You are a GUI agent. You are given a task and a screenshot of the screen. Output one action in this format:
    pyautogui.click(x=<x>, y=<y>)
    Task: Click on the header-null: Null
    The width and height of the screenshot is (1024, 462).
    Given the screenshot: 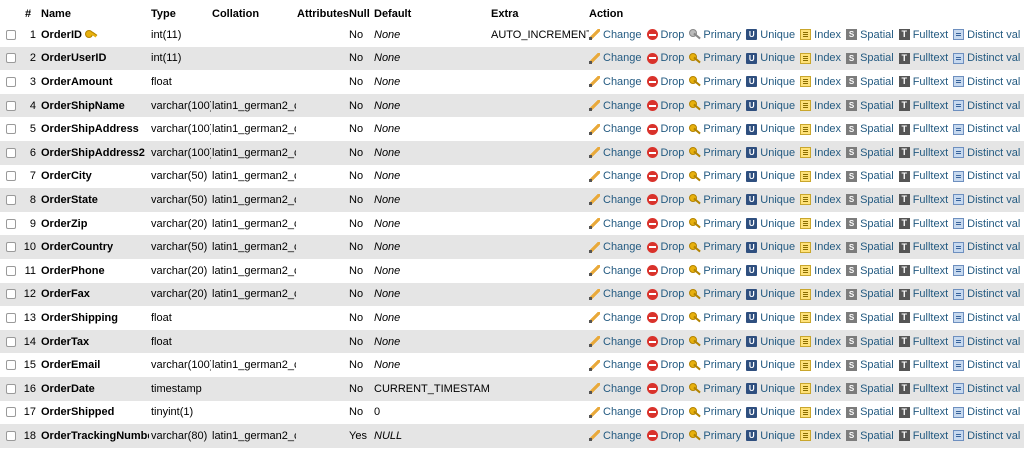 What is the action you would take?
    pyautogui.click(x=361, y=11)
    